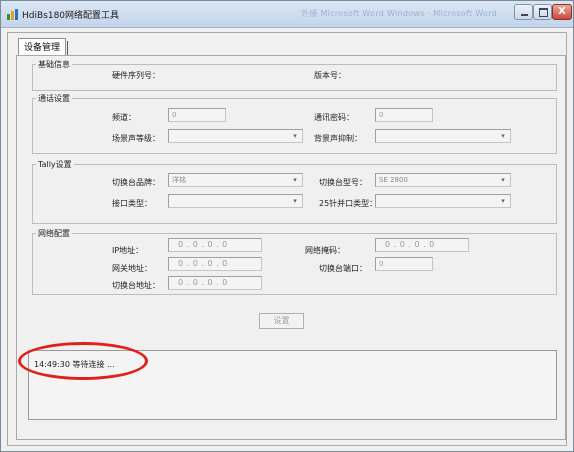 The height and width of the screenshot is (452, 574). Describe the element at coordinates (235, 180) in the screenshot. I see `switcher-brand-select: 洋铭 ▾` at that location.